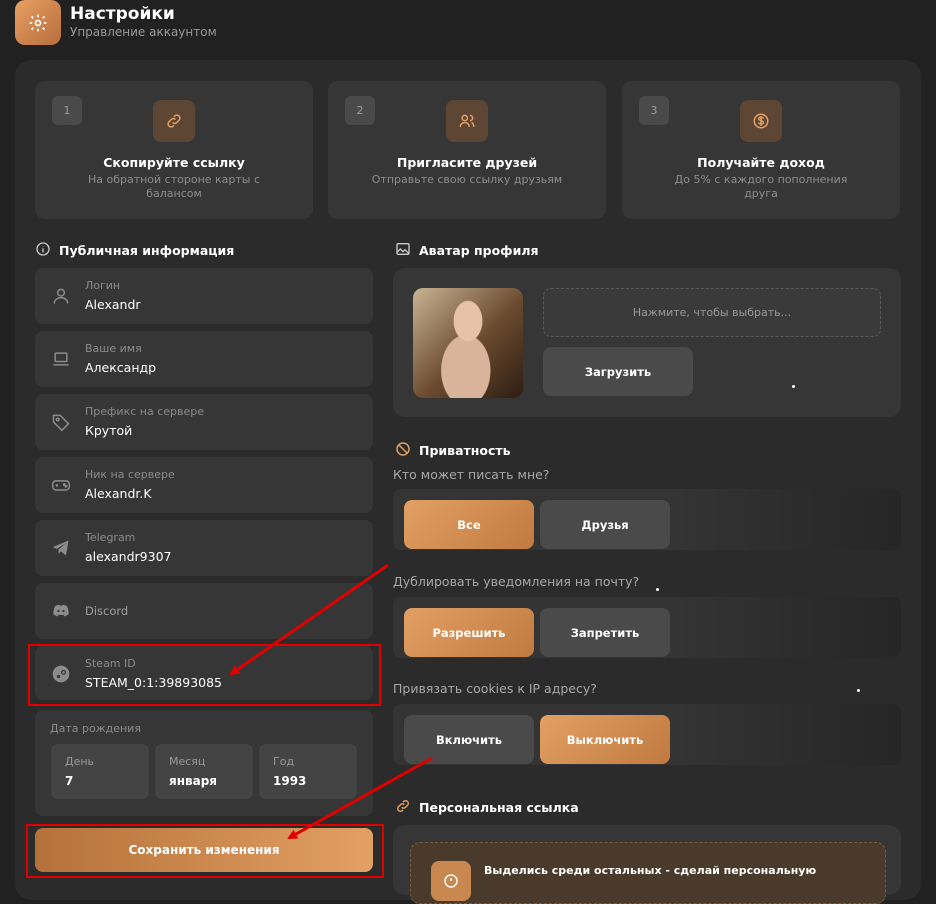  Describe the element at coordinates (360, 798) in the screenshot. I see `arrow-to-save-button` at that location.